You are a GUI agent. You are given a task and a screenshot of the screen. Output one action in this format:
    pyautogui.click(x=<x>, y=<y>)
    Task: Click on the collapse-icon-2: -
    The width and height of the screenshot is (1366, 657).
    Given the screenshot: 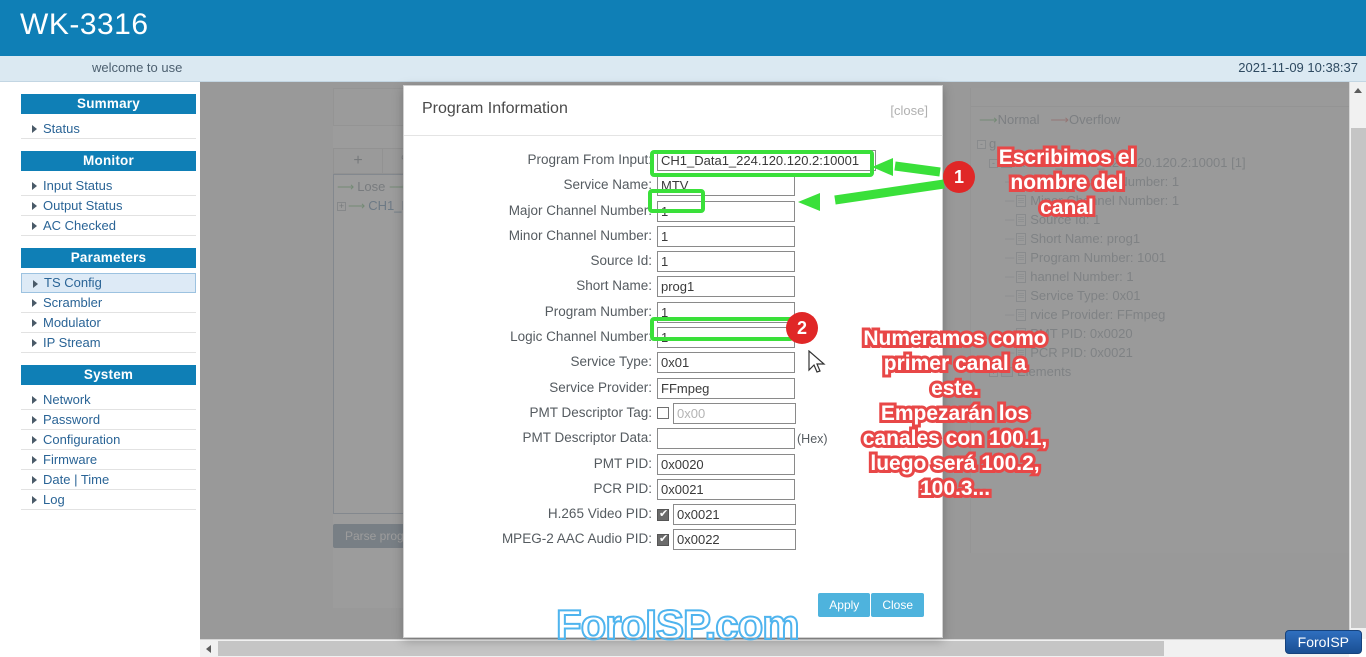 What is the action you would take?
    pyautogui.click(x=993, y=164)
    